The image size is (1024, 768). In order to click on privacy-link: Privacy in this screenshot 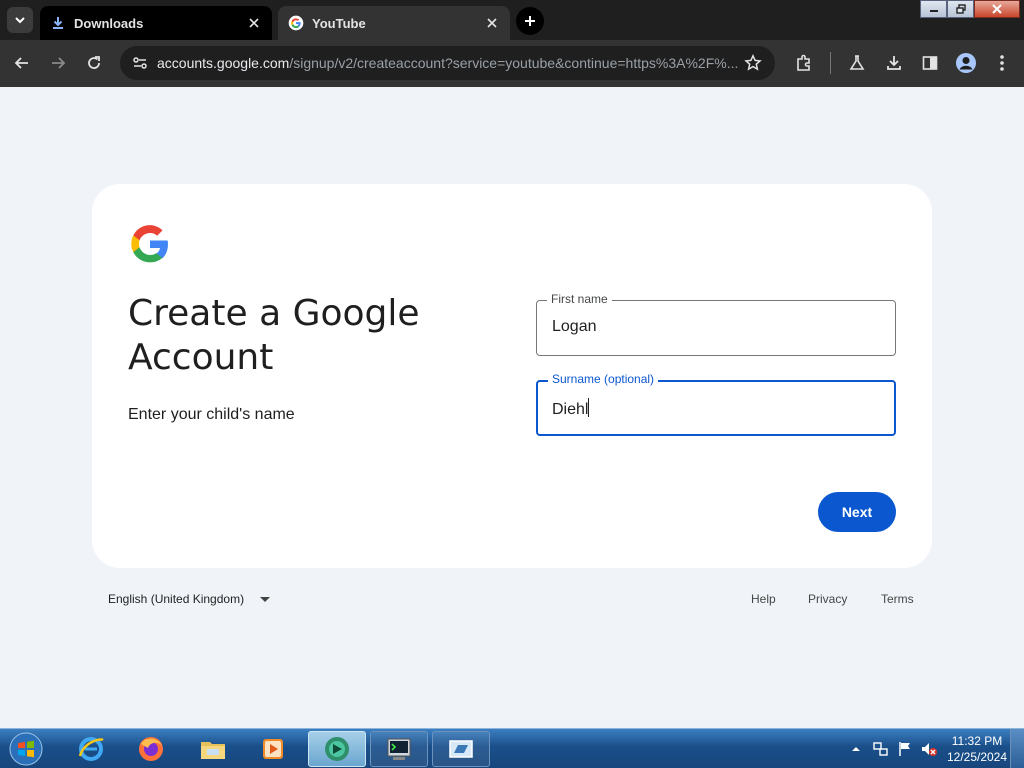, I will do `click(827, 599)`.